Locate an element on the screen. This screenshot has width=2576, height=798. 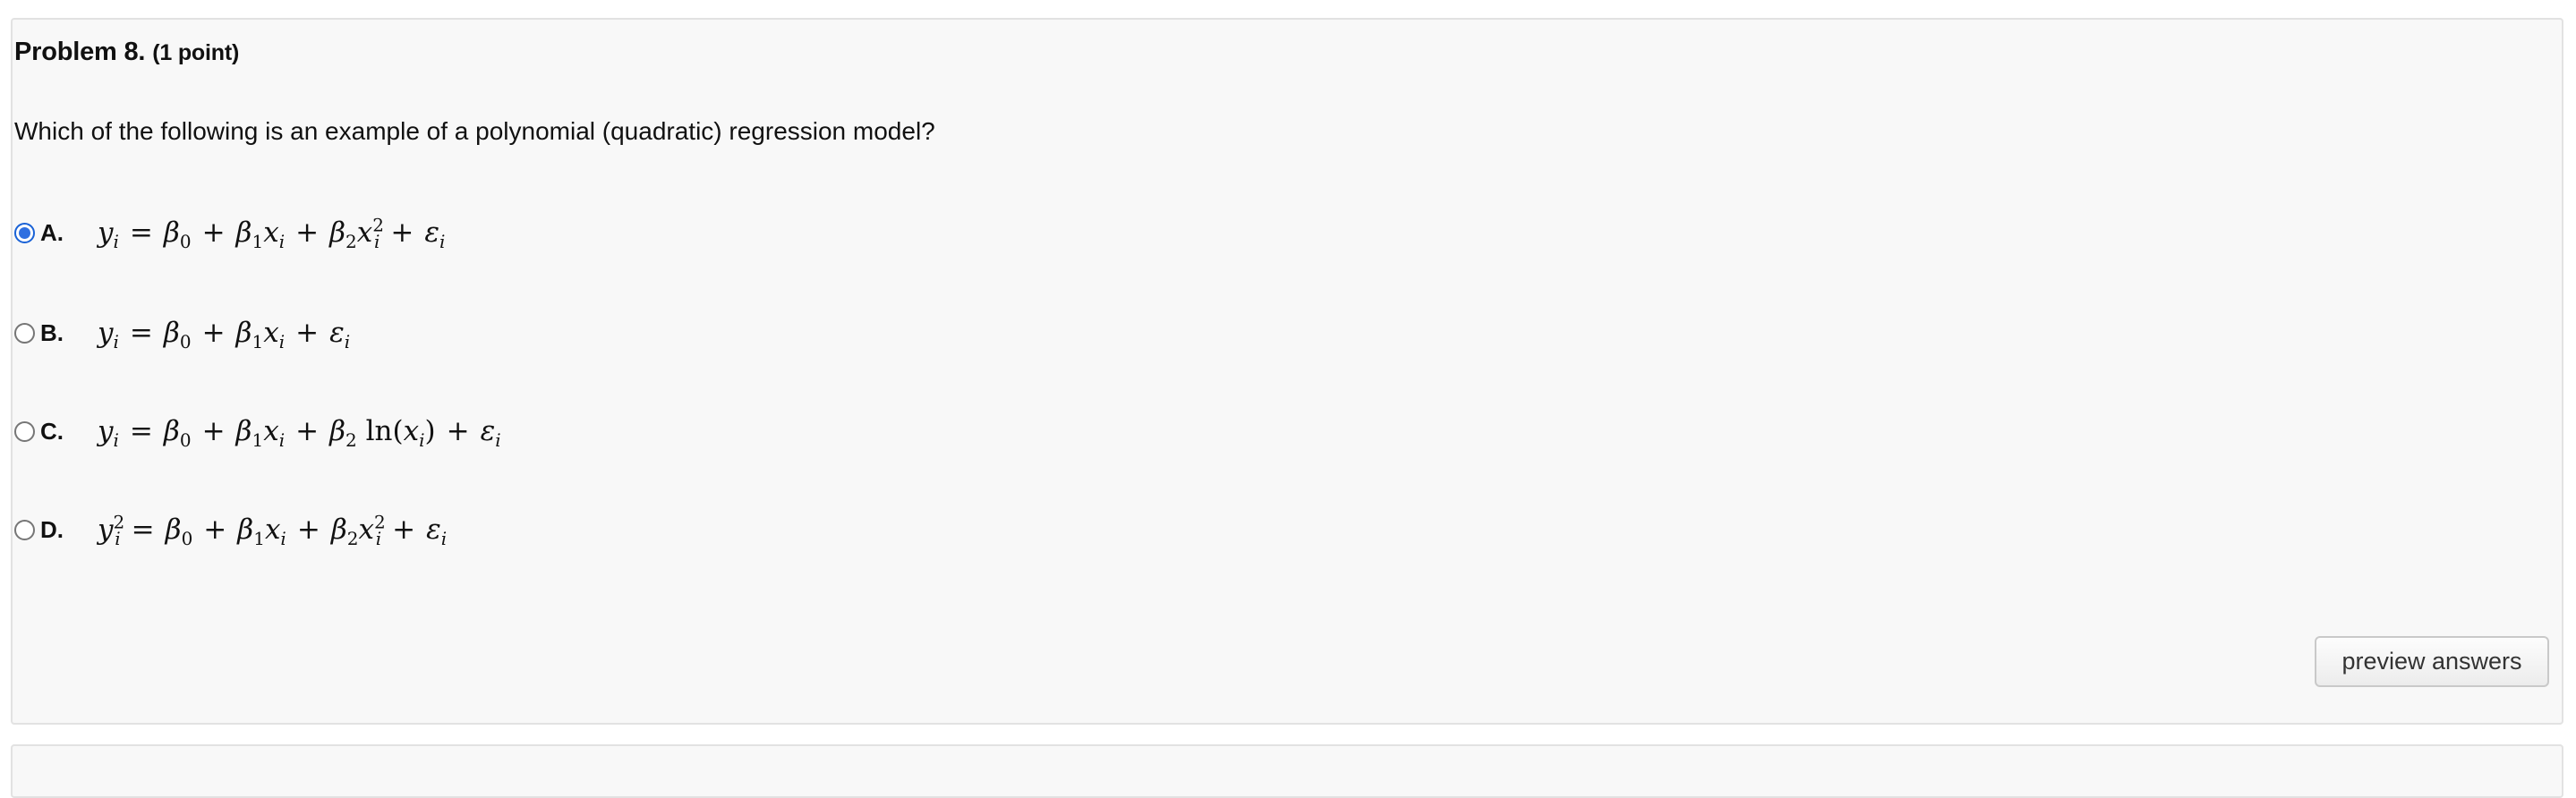
option-b-letter: B. is located at coordinates (52, 332).